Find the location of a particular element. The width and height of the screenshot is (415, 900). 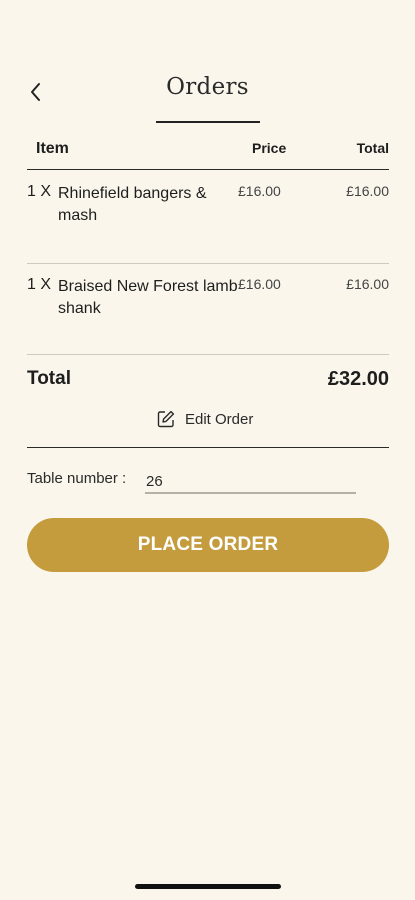

edit-order-button: Edit Order is located at coordinates (205, 419).